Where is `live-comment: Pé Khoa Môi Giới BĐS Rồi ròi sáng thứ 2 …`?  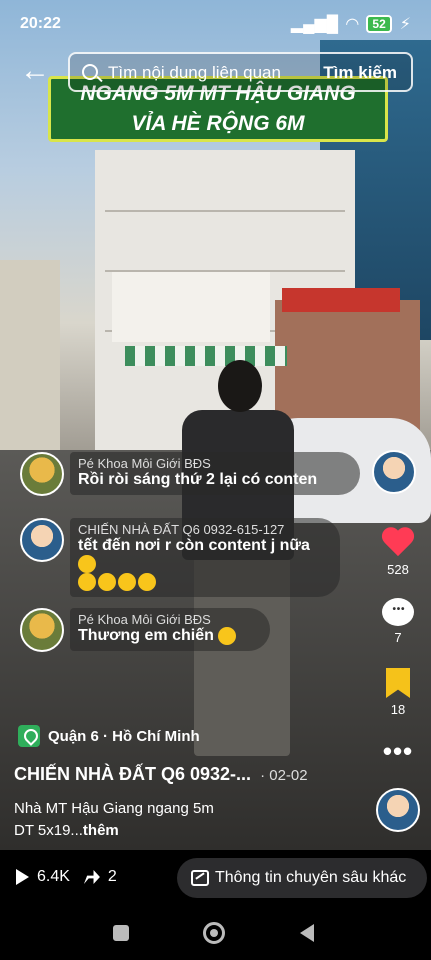 live-comment: Pé Khoa Môi Giới BĐS Rồi ròi sáng thứ 2 … is located at coordinates (190, 474).